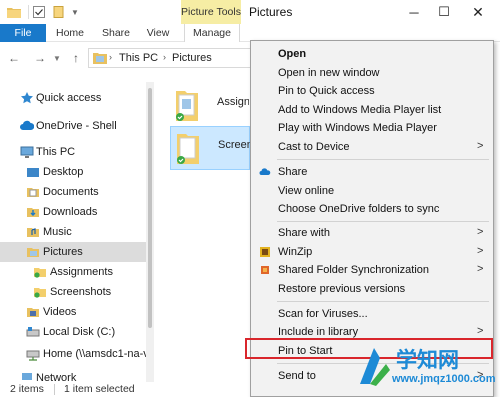  What do you see at coordinates (326, 91) in the screenshot?
I see `menu-item-label: Pin to Quick access` at bounding box center [326, 91].